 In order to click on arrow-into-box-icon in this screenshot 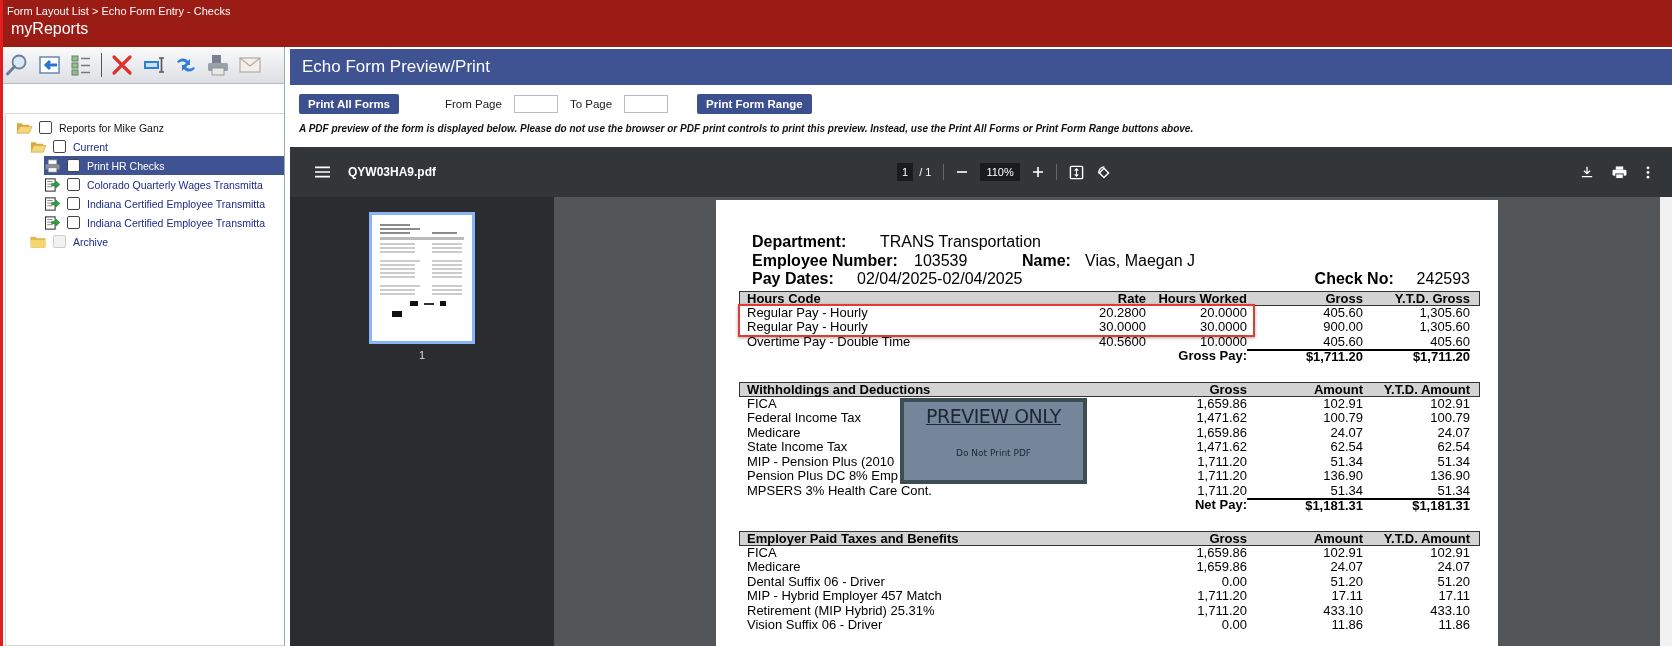, I will do `click(49, 65)`.